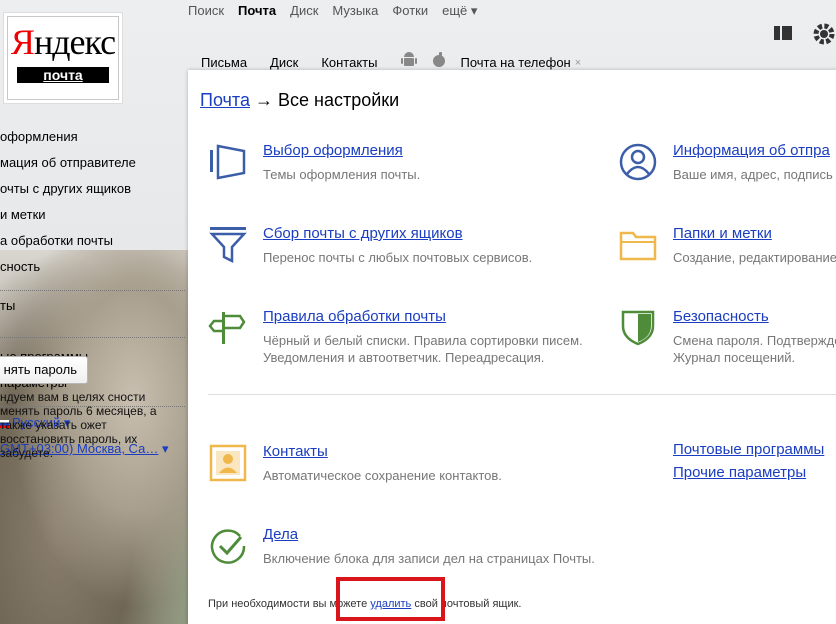 This screenshot has height=624, width=836. Describe the element at coordinates (522, 394) in the screenshot. I see `section-divider` at that location.